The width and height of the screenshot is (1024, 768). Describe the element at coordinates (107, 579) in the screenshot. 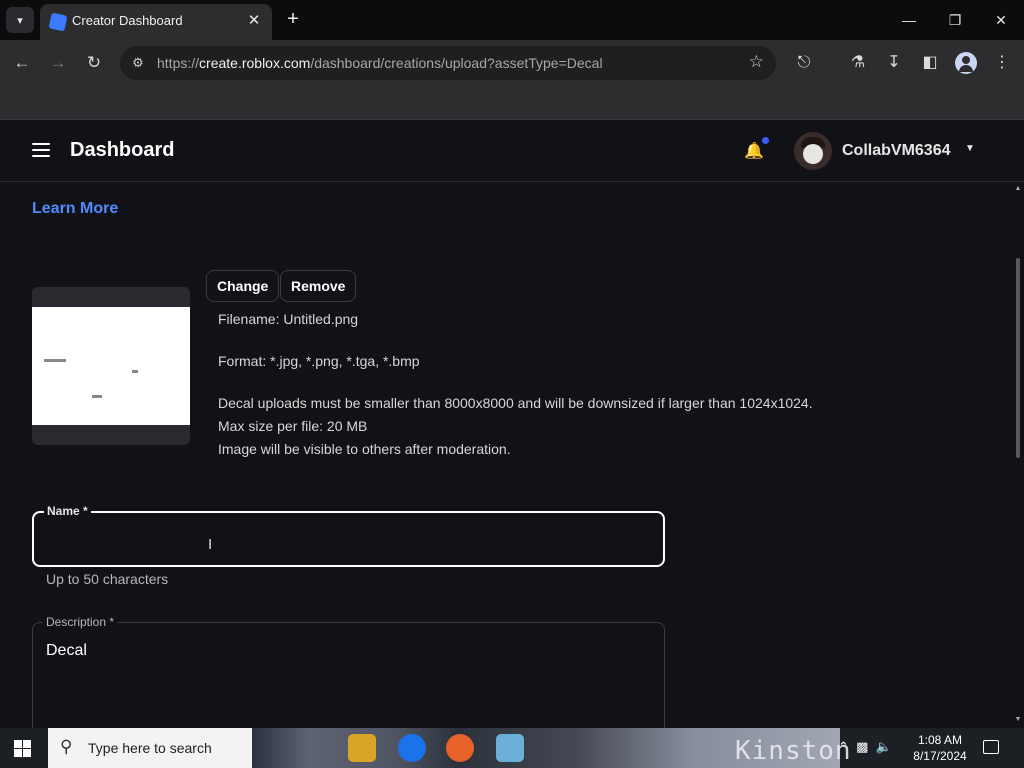

I see `name-helper-text: Up to 50 characters` at that location.